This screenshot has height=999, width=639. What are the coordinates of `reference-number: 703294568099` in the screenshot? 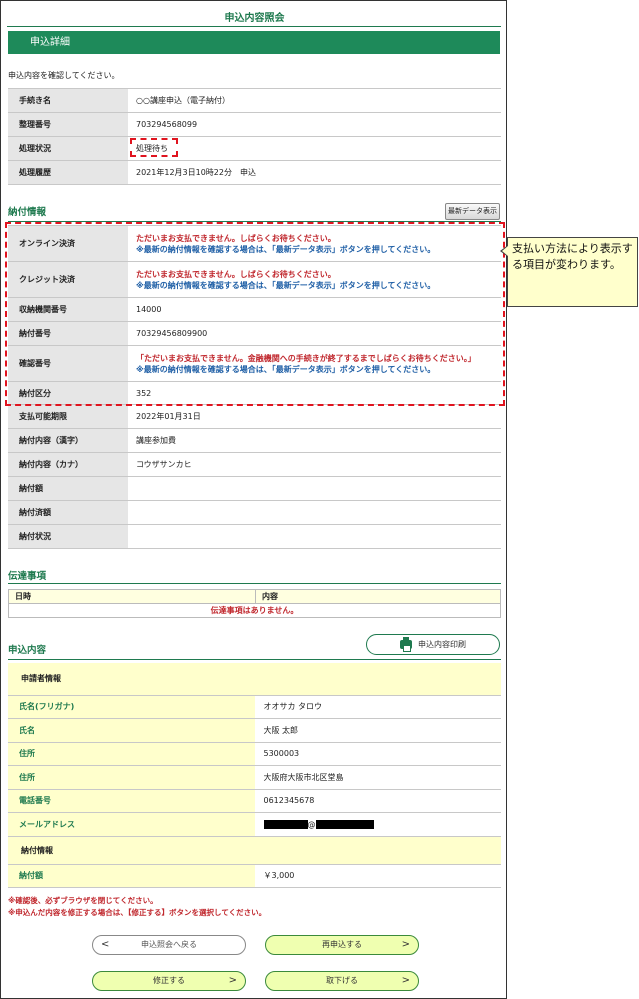 It's located at (314, 124).